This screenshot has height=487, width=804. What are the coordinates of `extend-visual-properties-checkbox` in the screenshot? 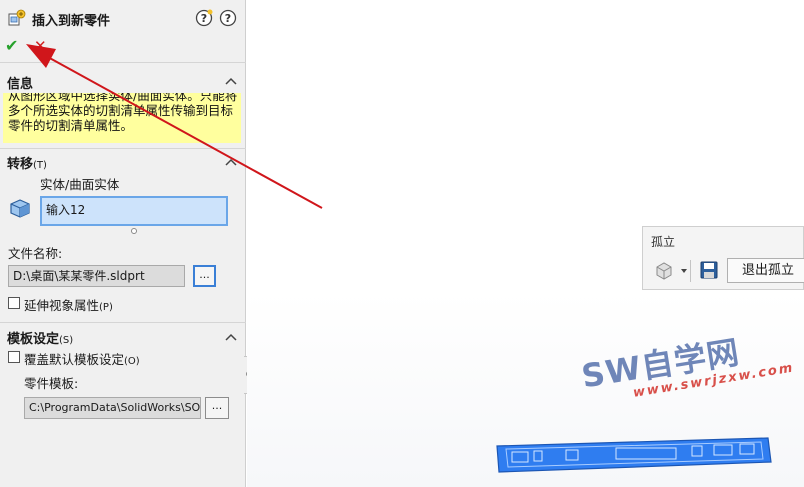 It's located at (14, 303).